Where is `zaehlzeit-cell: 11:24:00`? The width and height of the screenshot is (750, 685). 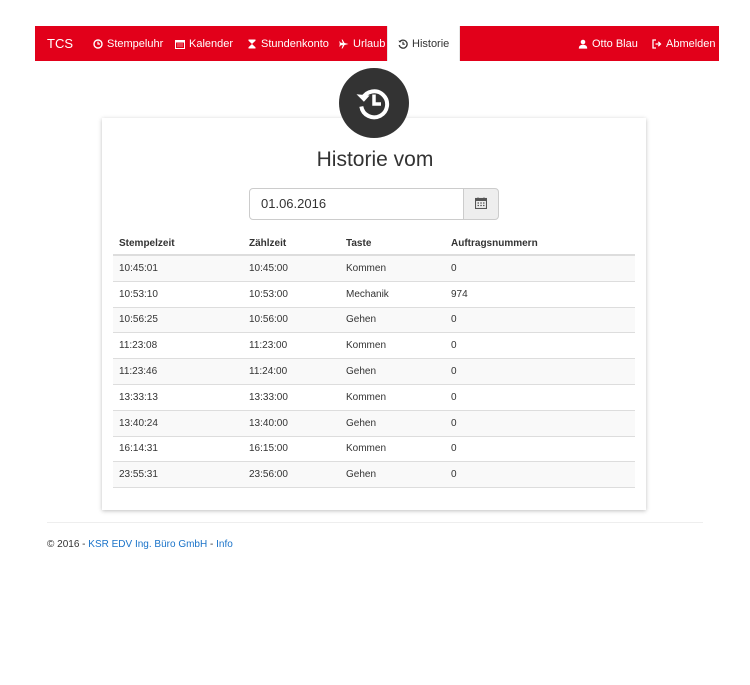 zaehlzeit-cell: 11:24:00 is located at coordinates (268, 372).